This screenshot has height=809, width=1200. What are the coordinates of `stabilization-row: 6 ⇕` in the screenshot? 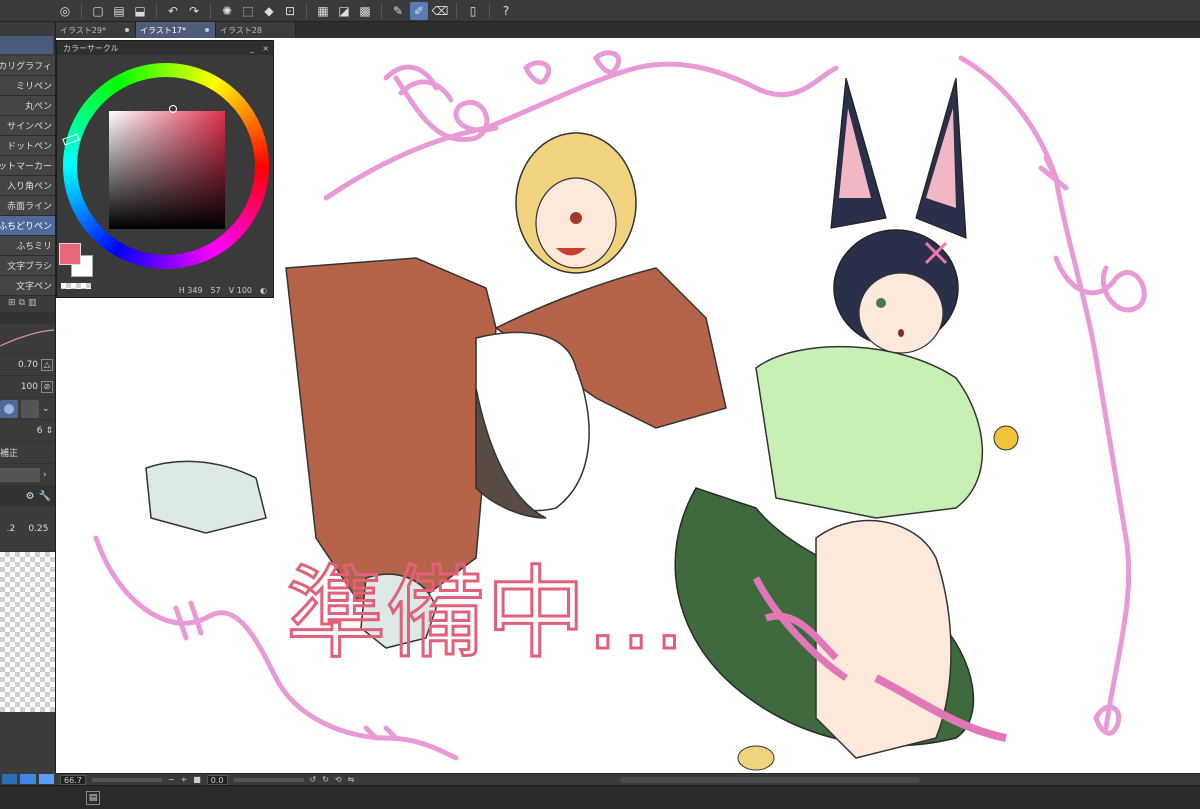 It's located at (27, 431).